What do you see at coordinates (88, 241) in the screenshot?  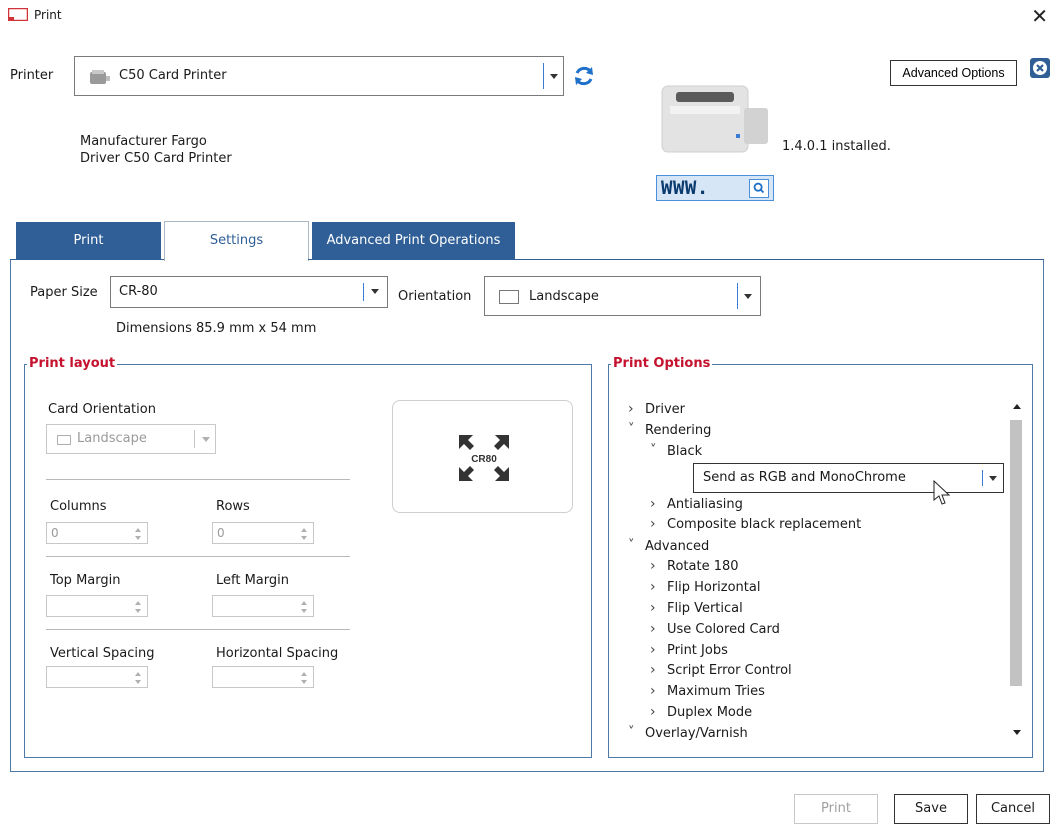 I see `tab-print: Print` at bounding box center [88, 241].